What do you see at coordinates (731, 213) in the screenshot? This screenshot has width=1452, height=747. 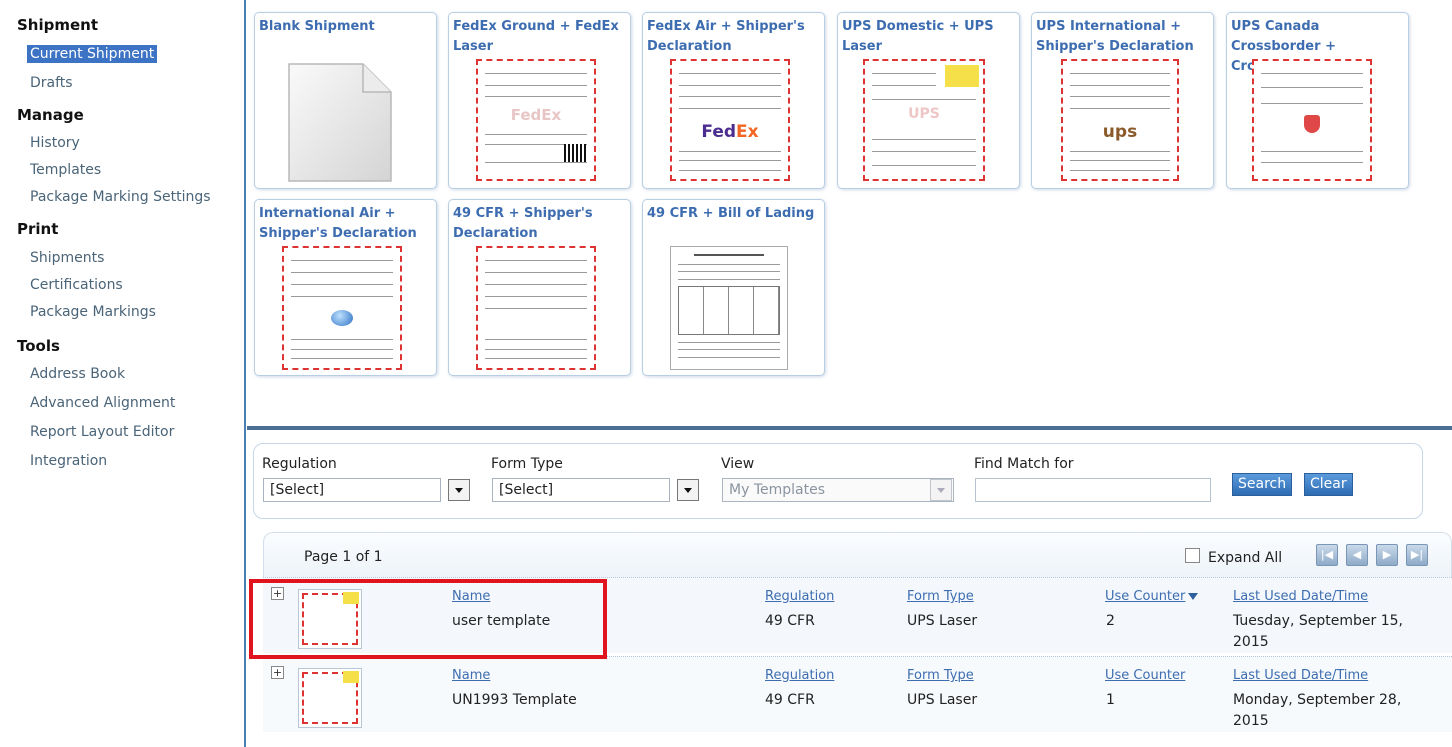 I see `template-title: 49 CFR + Bill of Lading` at bounding box center [731, 213].